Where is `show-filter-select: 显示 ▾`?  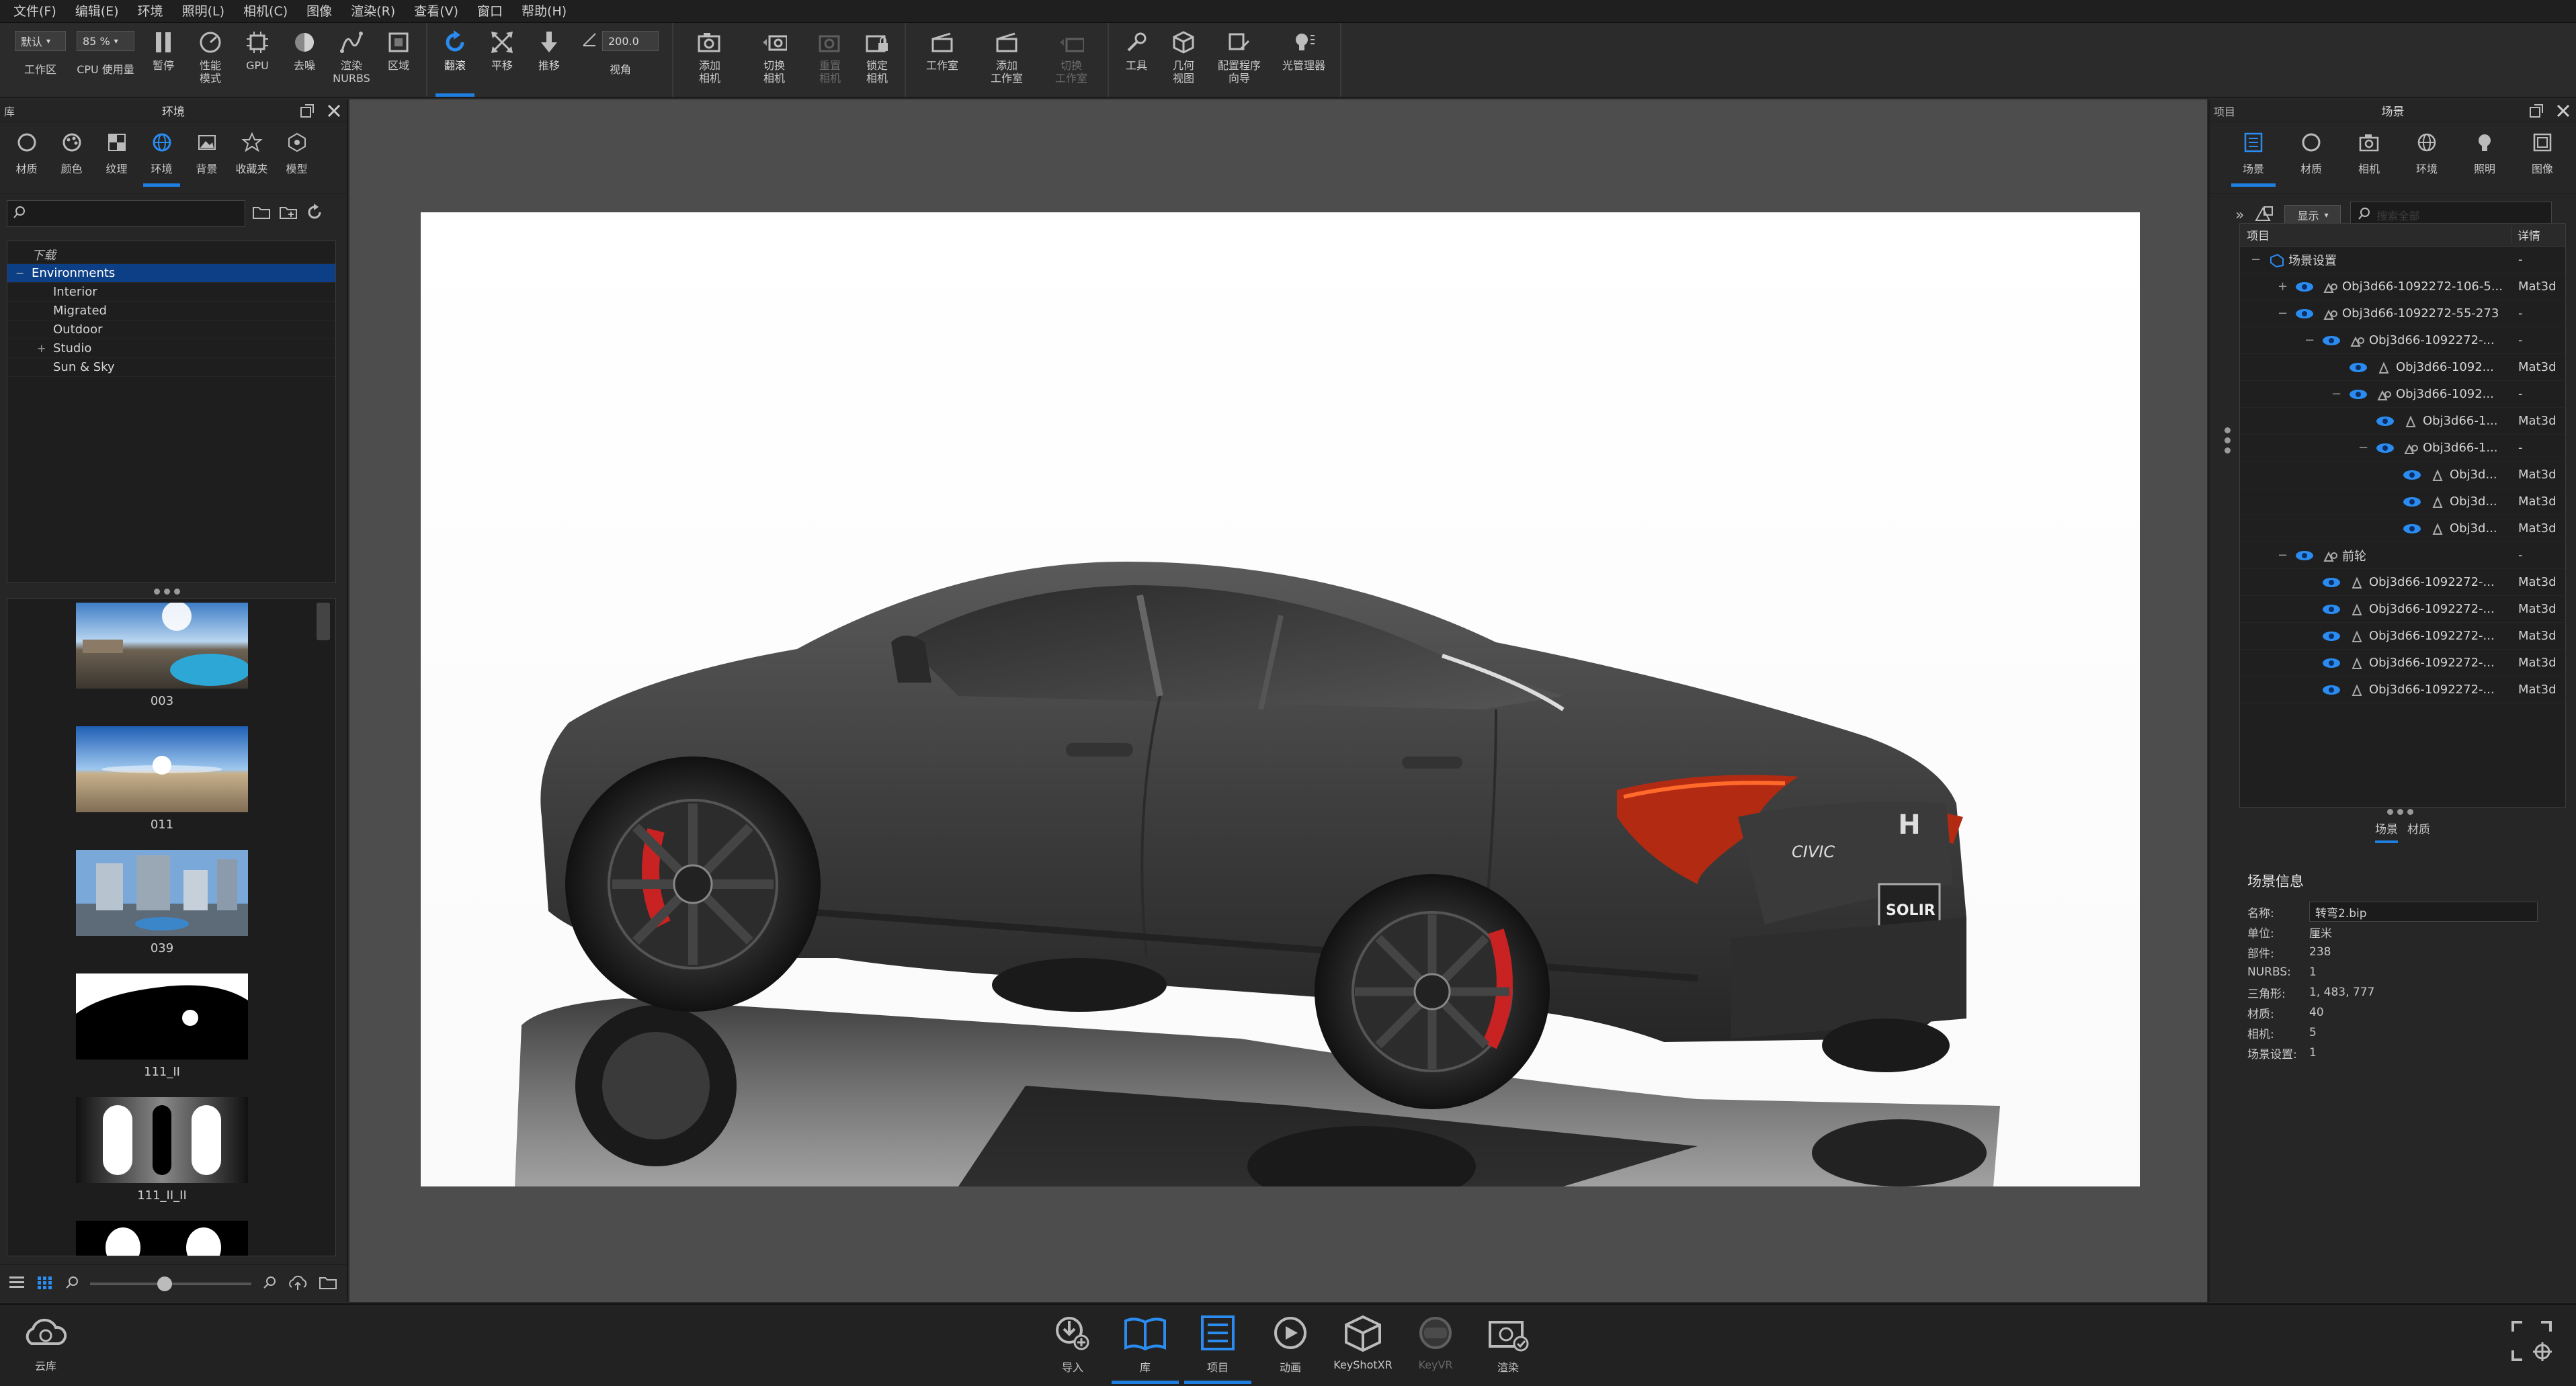 show-filter-select: 显示 ▾ is located at coordinates (2312, 215).